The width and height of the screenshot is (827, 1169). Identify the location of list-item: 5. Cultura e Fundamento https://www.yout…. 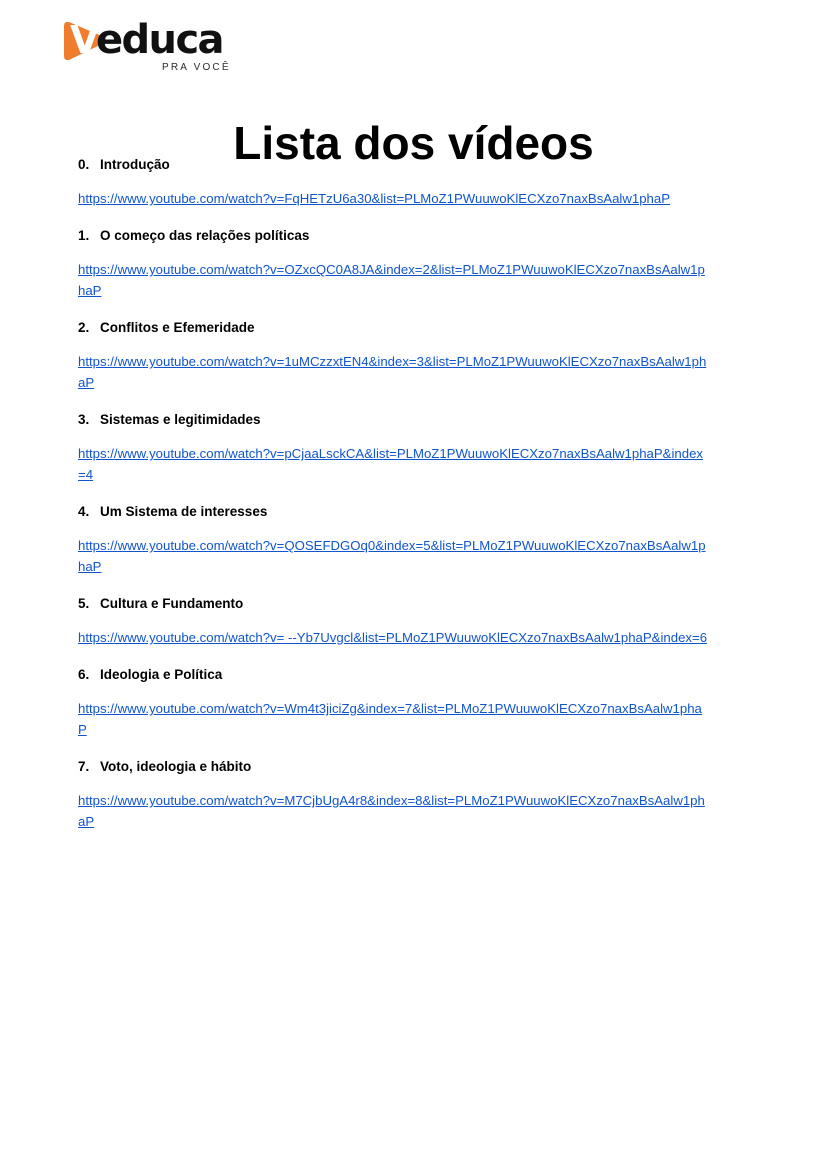
(398, 621).